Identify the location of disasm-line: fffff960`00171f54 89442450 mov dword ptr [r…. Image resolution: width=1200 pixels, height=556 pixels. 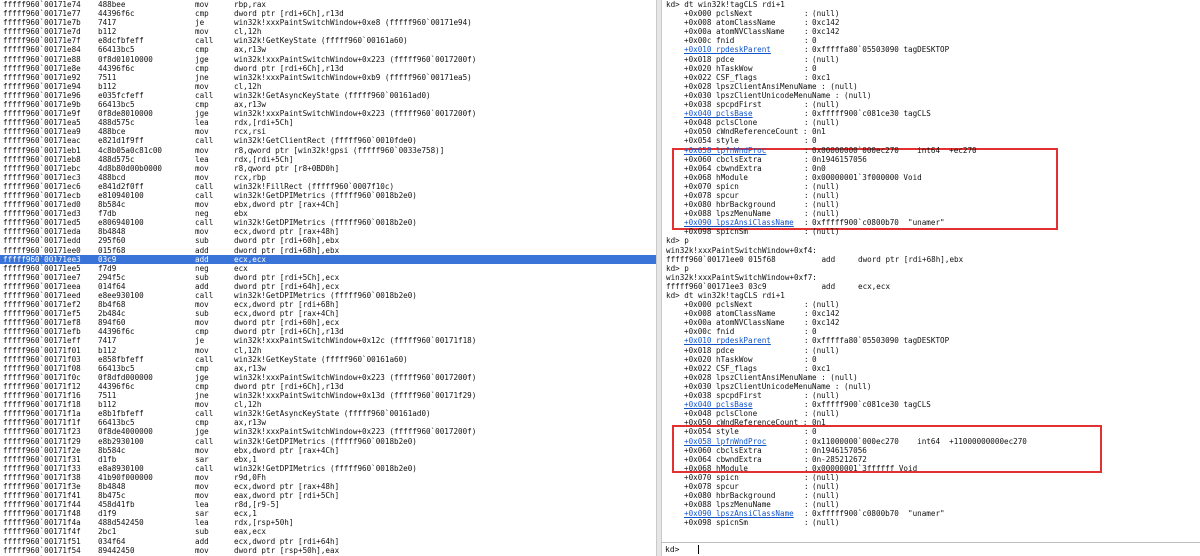
(328, 550).